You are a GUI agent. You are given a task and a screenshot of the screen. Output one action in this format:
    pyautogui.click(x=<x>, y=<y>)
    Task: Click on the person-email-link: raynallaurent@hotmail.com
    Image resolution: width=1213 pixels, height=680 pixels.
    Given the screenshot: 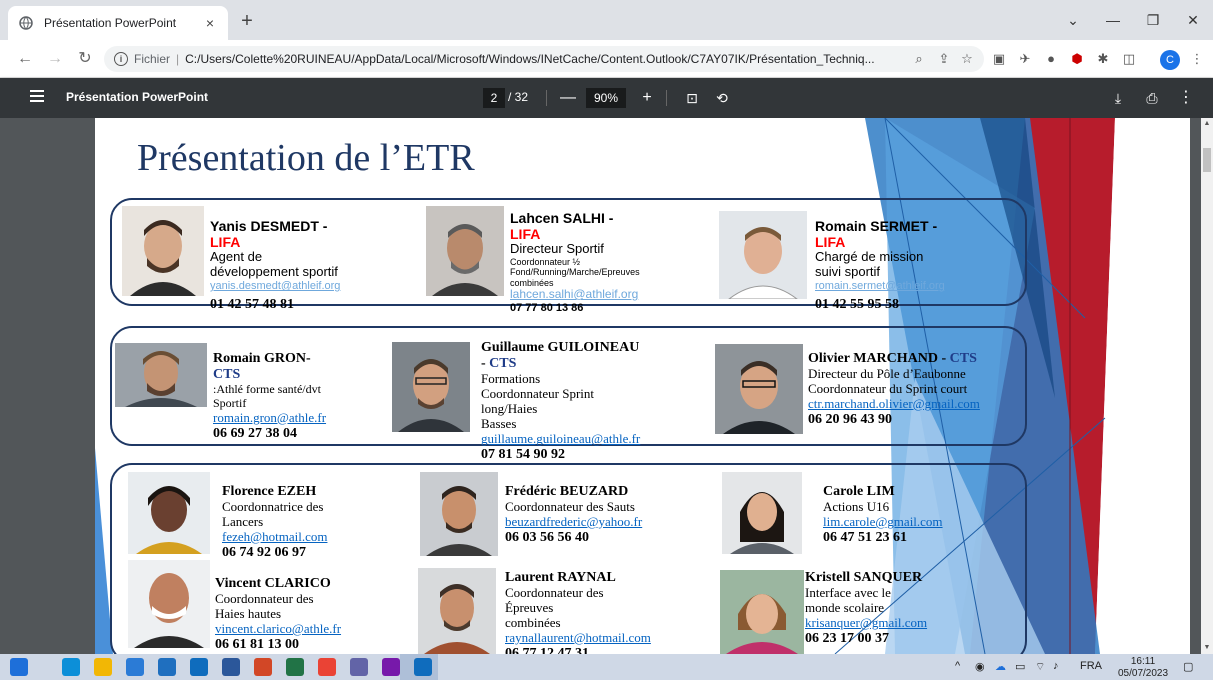 What is the action you would take?
    pyautogui.click(x=578, y=638)
    